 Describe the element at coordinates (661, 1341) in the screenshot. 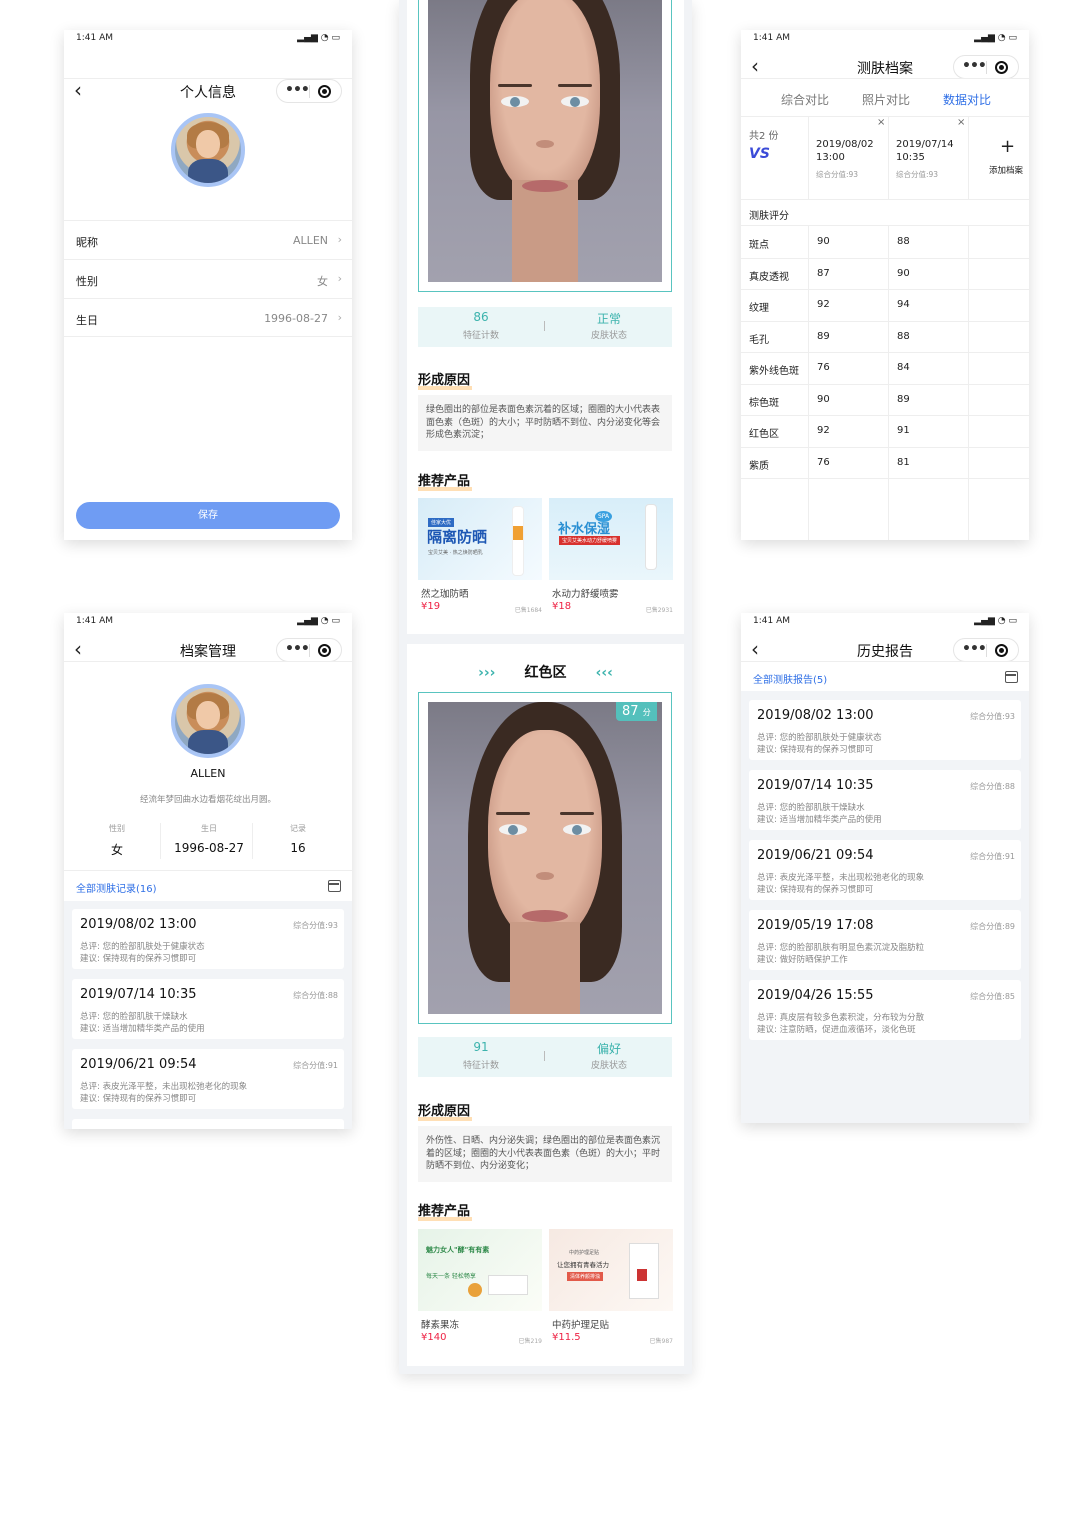

I see `product-sold: 已售987` at that location.